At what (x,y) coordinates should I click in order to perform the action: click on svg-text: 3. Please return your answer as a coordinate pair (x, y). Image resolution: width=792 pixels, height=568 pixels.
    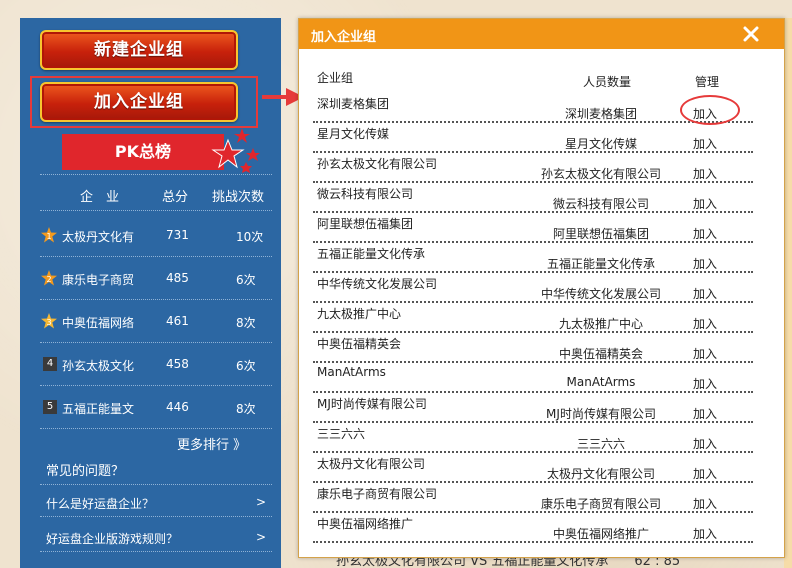
    Looking at the image, I should click on (48, 322).